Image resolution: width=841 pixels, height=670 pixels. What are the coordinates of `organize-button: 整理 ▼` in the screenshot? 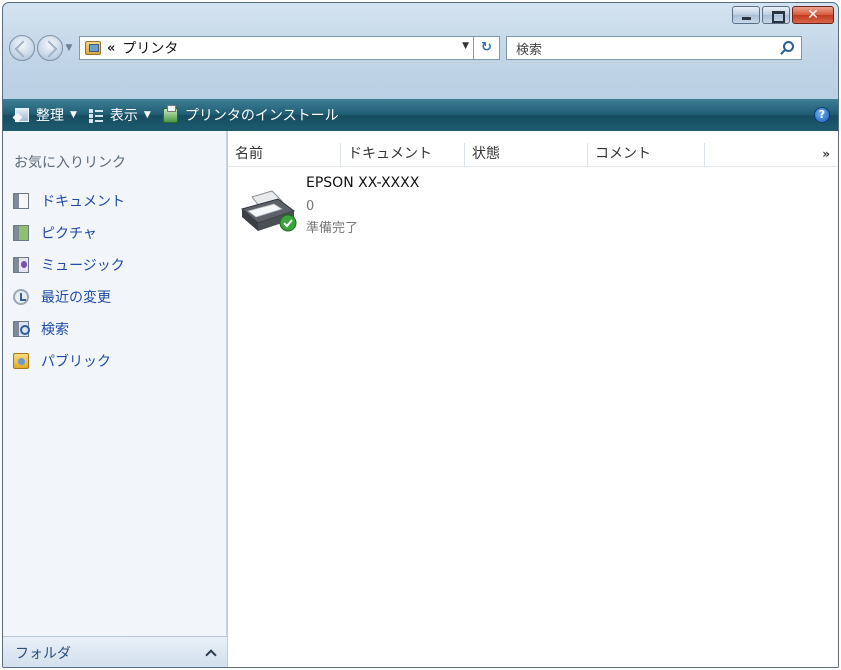 It's located at (43, 115).